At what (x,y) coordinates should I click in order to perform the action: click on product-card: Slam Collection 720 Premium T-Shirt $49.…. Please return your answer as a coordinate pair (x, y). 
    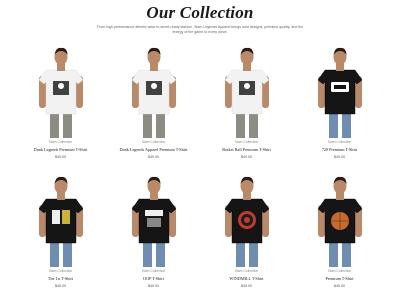
    Looking at the image, I should click on (340, 106).